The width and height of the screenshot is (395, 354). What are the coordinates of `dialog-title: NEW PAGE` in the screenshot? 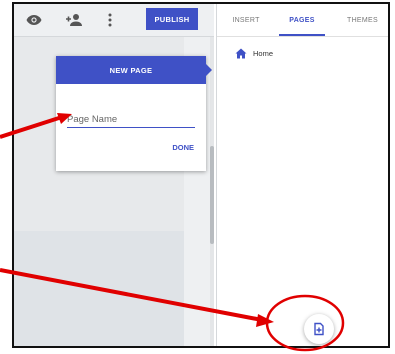 It's located at (131, 70).